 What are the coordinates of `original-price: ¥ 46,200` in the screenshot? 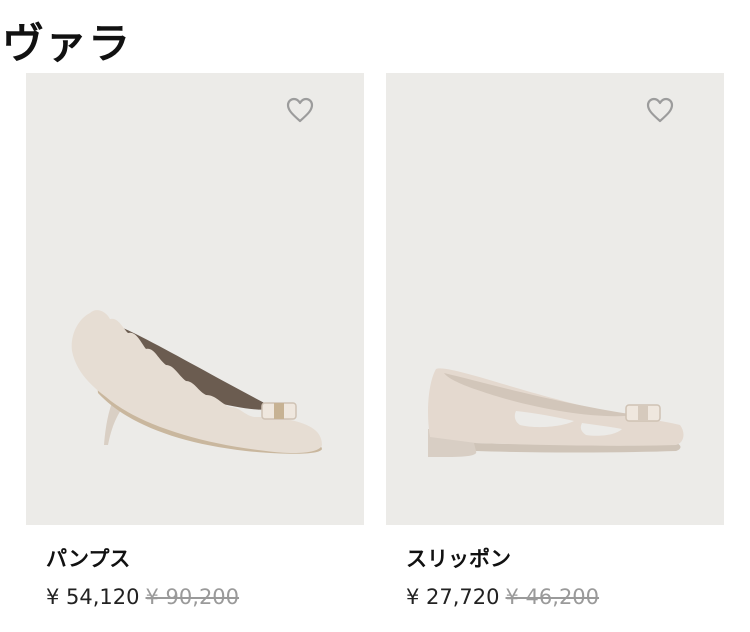 It's located at (552, 597).